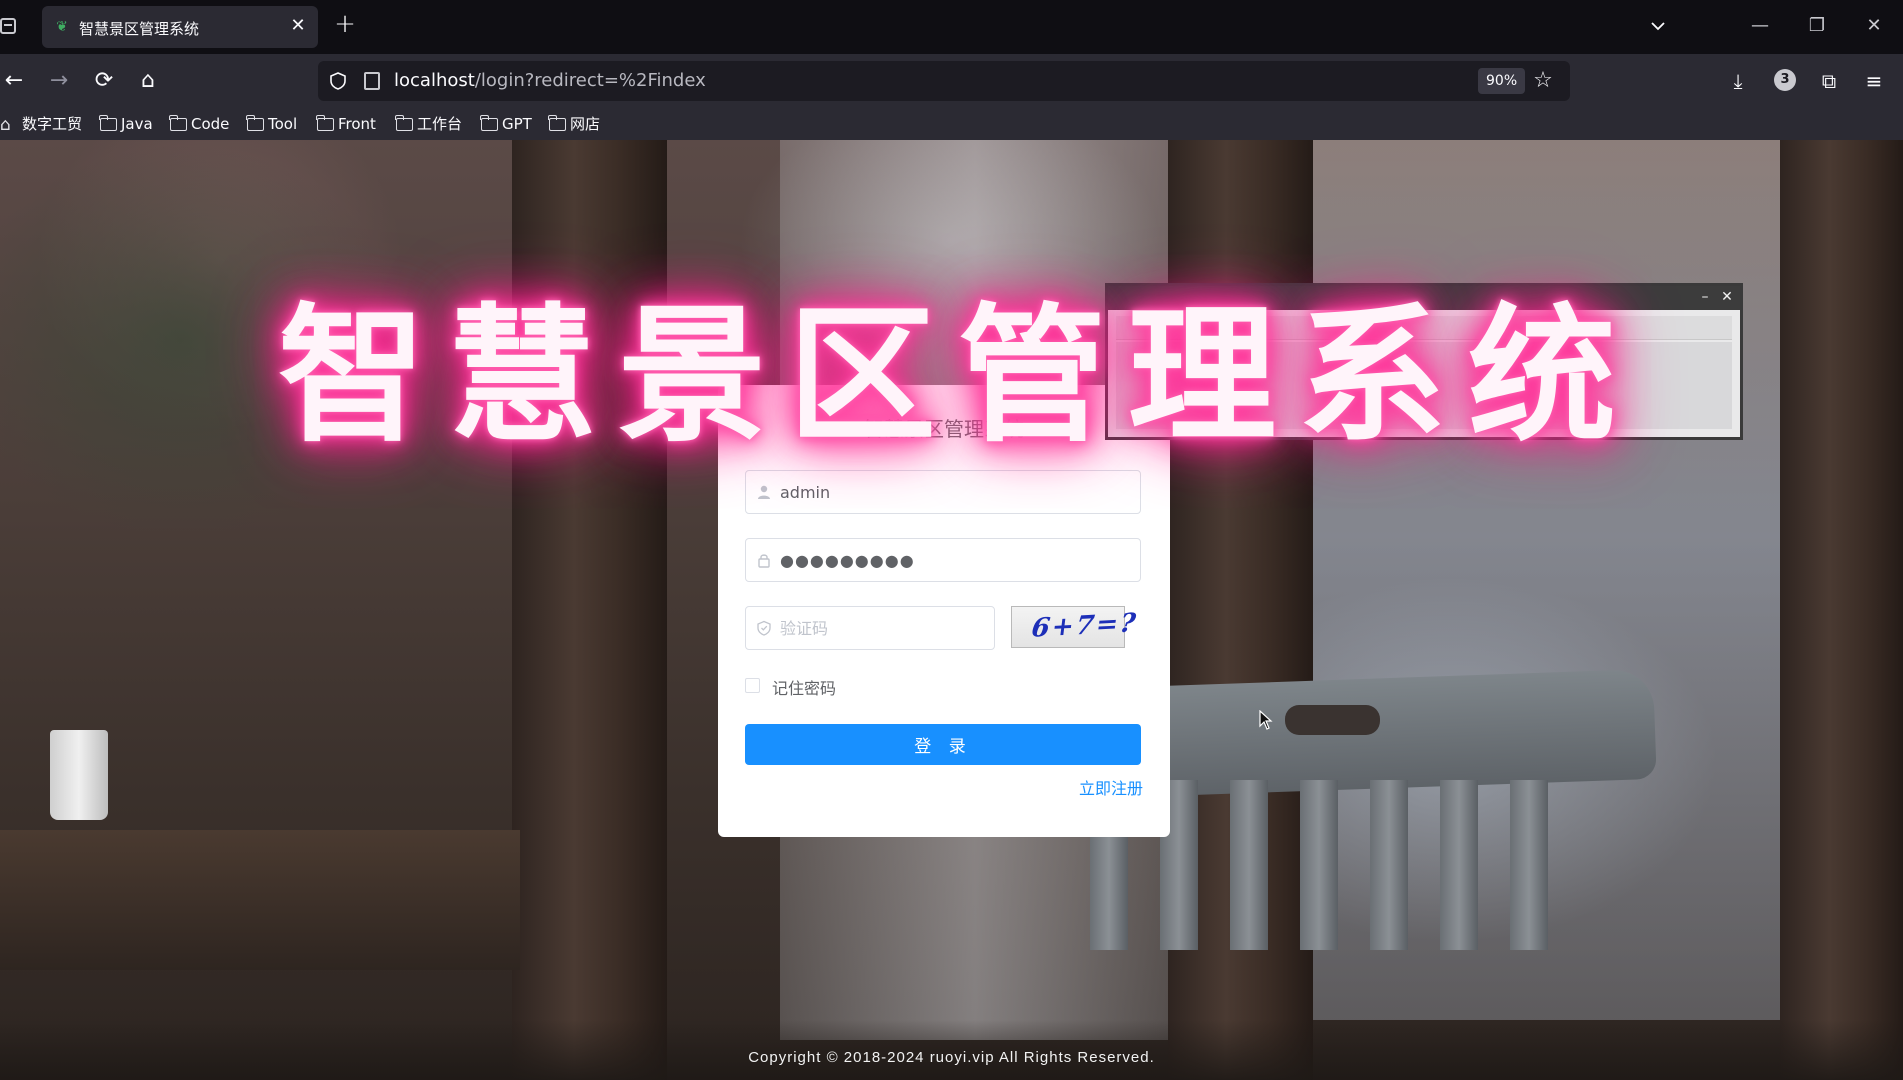 This screenshot has width=1903, height=1080. I want to click on close-window-icon: ✕, so click(1874, 26).